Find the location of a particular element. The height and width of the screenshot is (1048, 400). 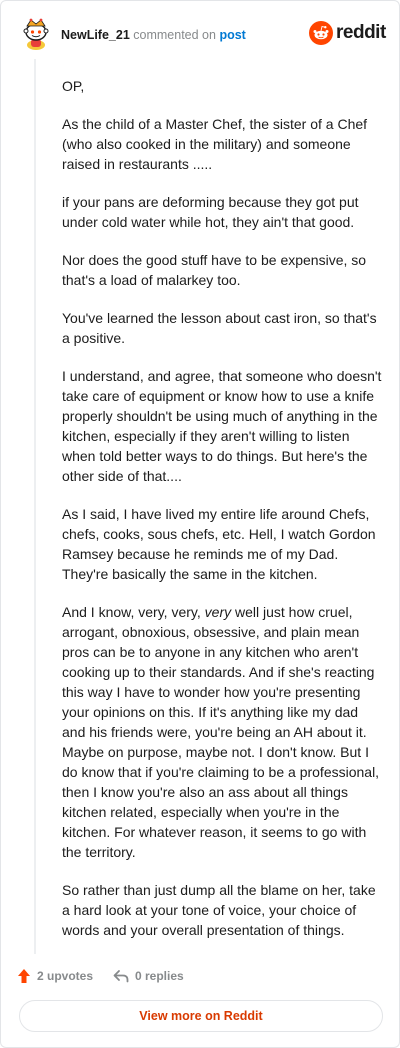

upvote-button: 2 upvotes is located at coordinates (55, 976).